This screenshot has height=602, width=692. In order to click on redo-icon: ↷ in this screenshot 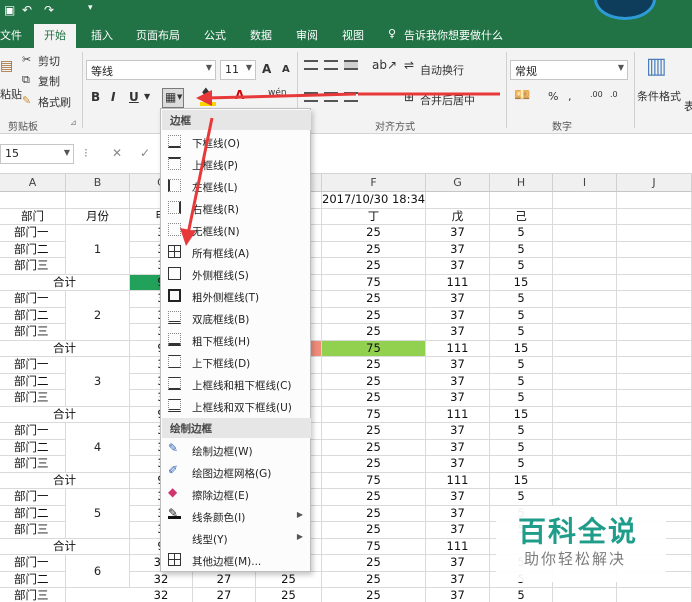, I will do `click(49, 10)`.